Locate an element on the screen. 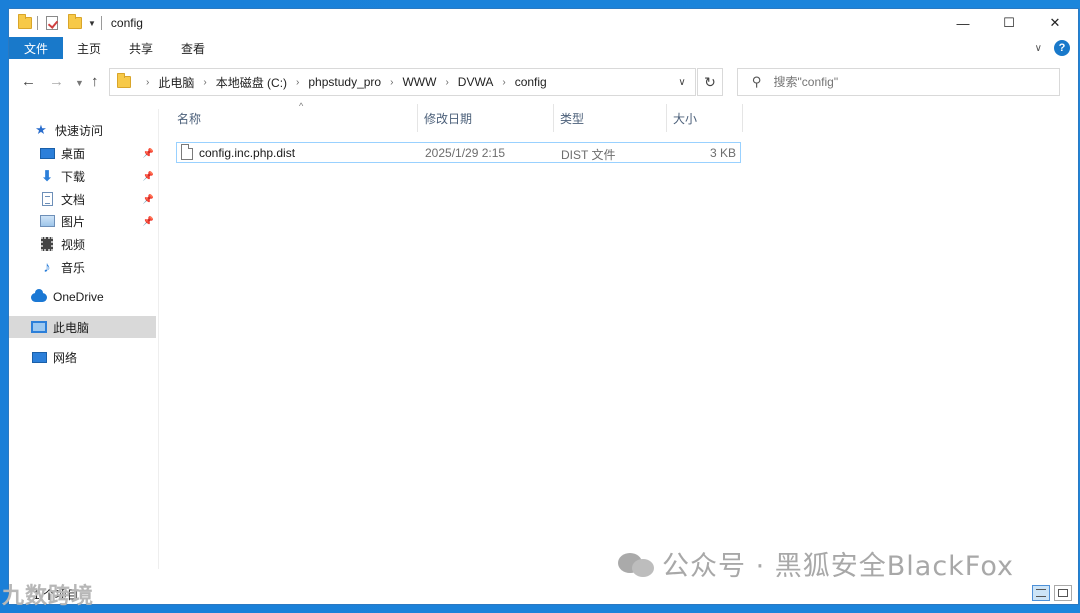 This screenshot has height=613, width=1080. file-size: 3 KB is located at coordinates (722, 153).